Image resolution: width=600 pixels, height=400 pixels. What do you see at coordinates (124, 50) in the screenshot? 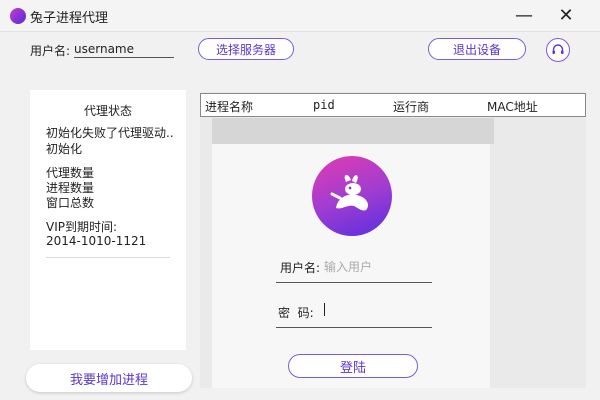
I see `username-value: username` at bounding box center [124, 50].